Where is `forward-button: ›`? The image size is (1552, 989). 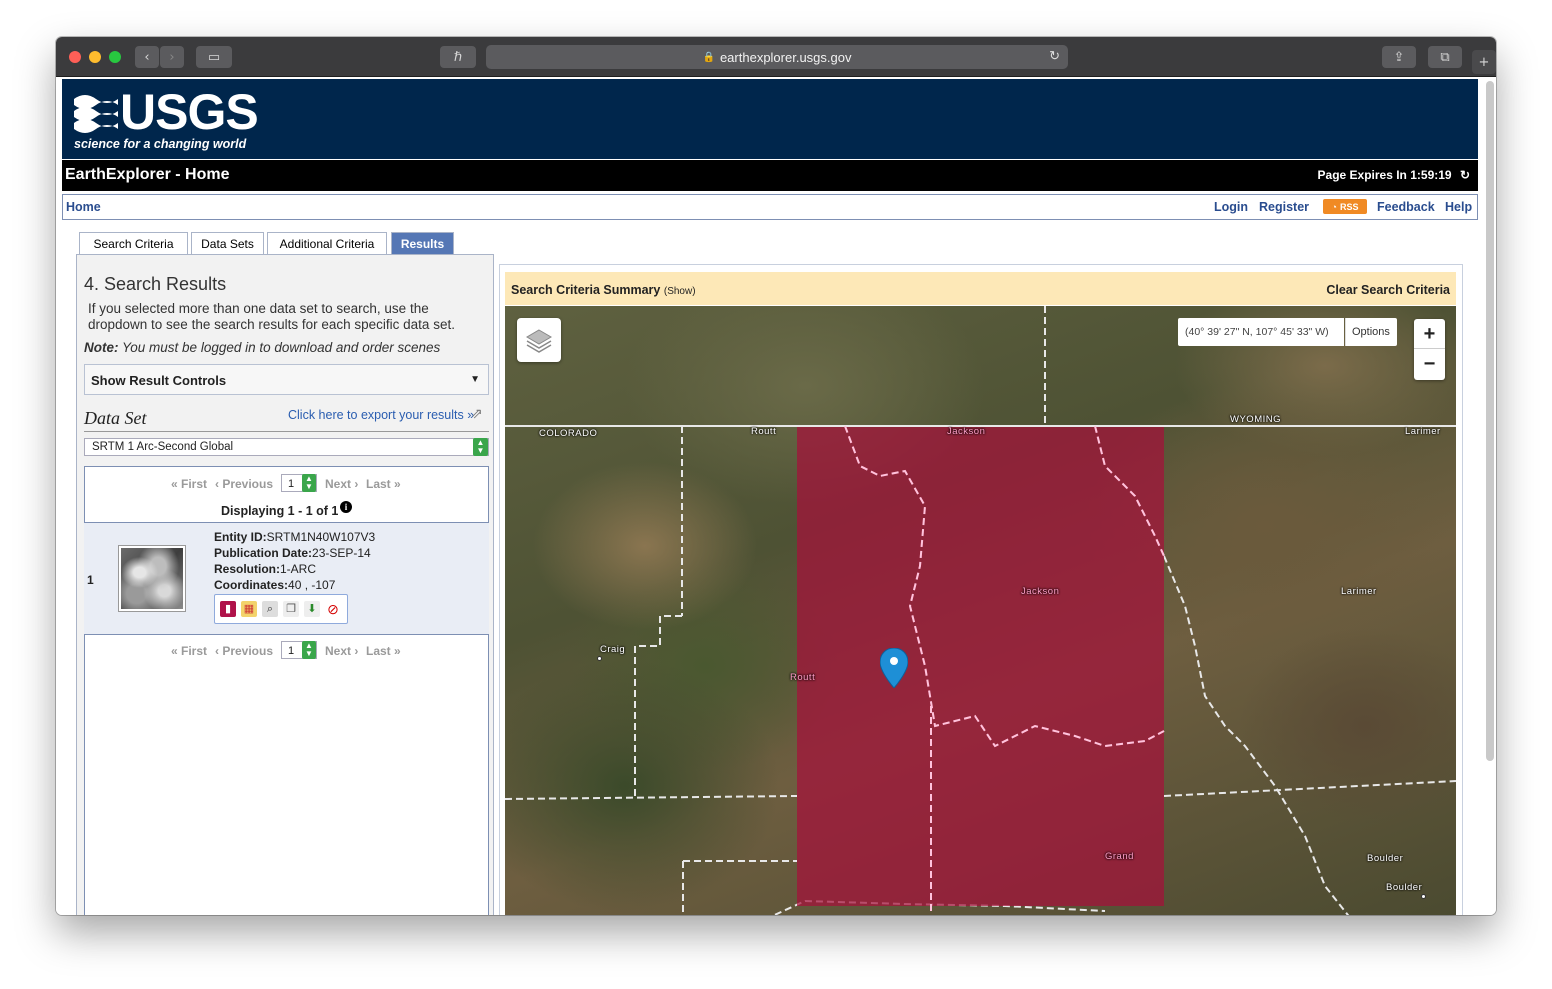
forward-button: › is located at coordinates (172, 57).